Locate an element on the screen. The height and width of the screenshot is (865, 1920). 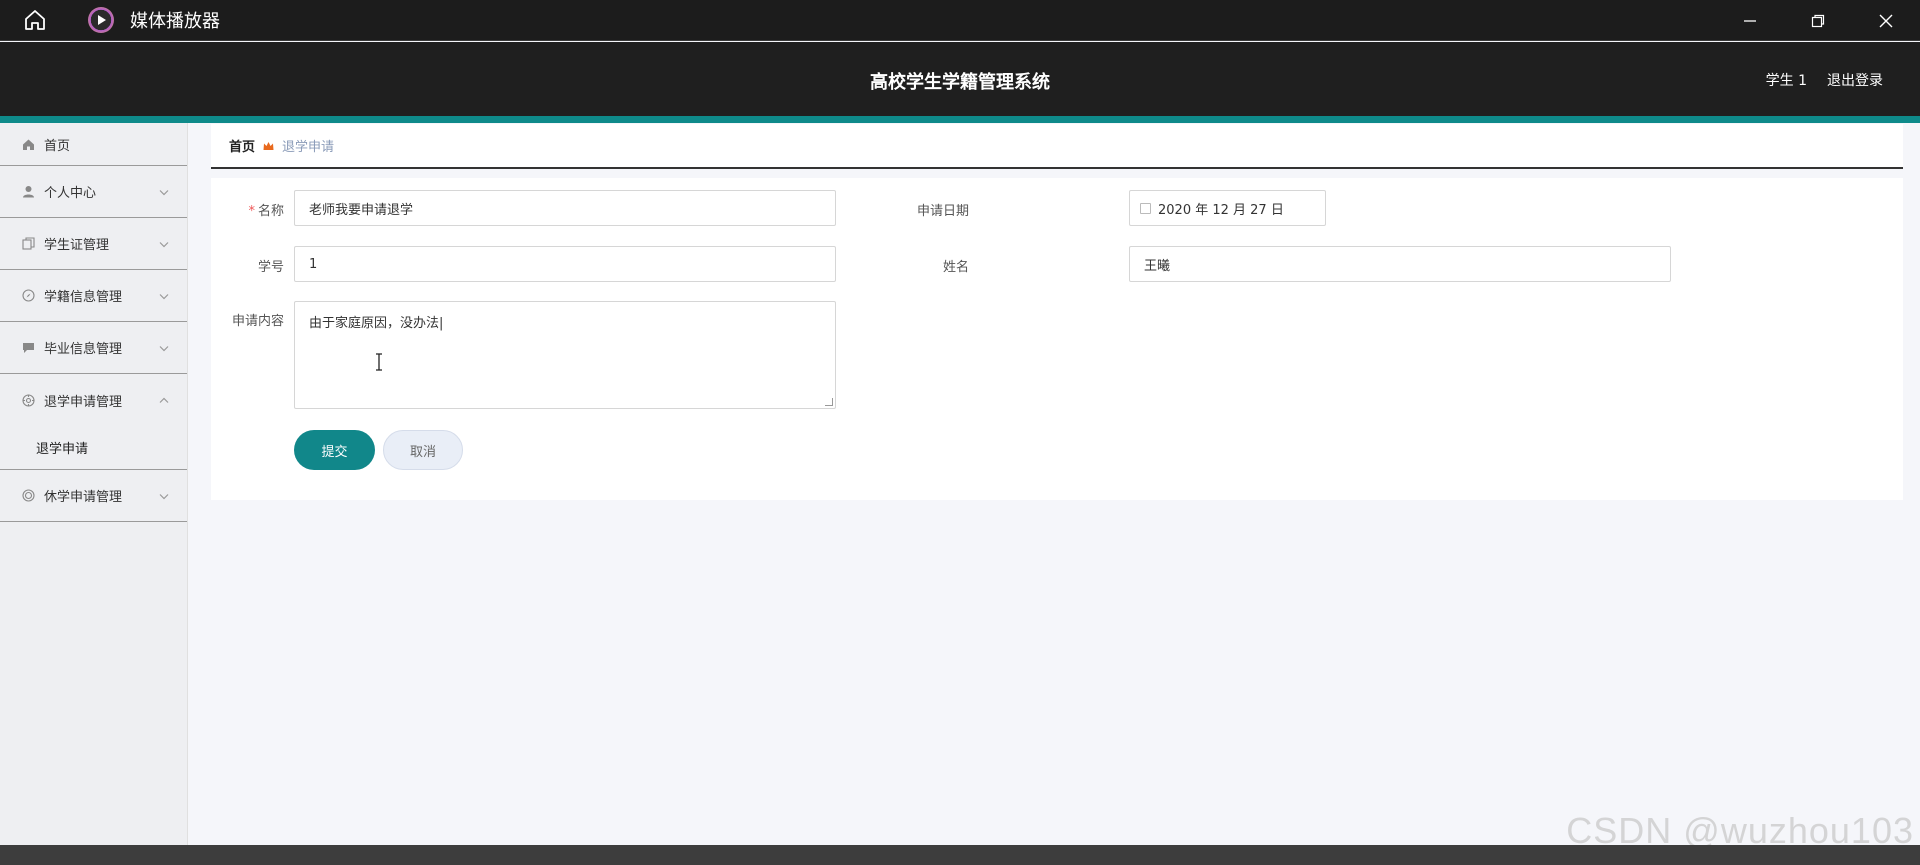
required-asterisk: * is located at coordinates (251, 211).